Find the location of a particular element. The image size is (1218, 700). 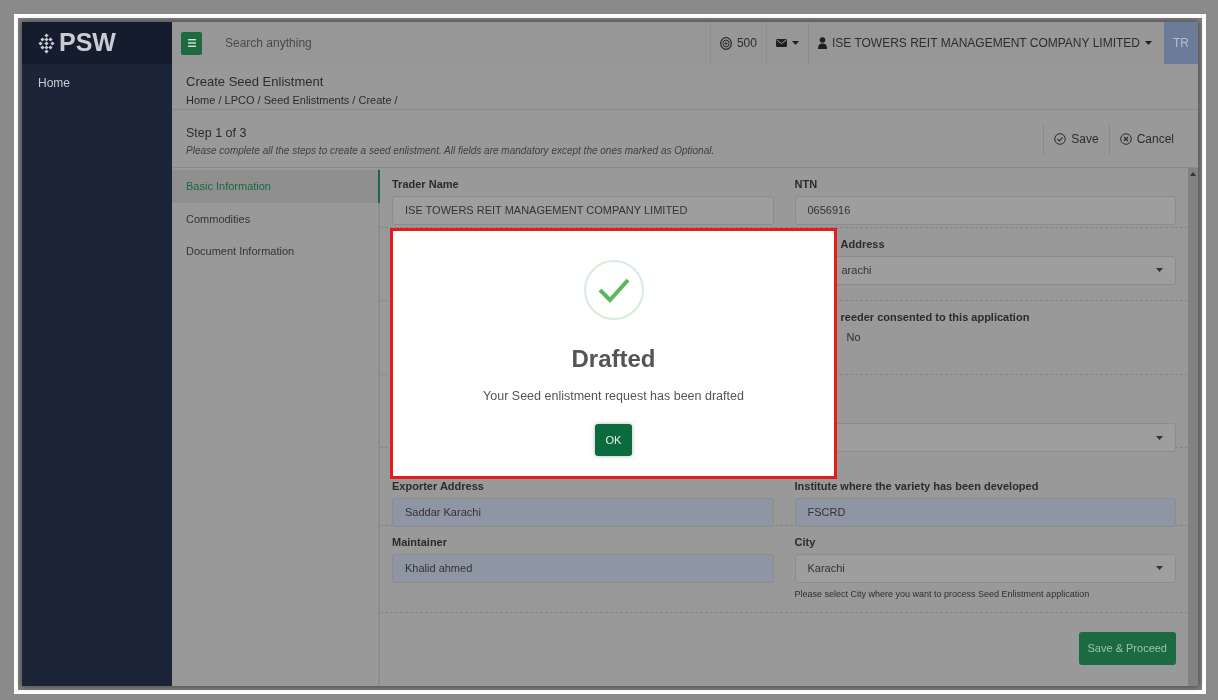

scrollbar is located at coordinates (1193, 427).